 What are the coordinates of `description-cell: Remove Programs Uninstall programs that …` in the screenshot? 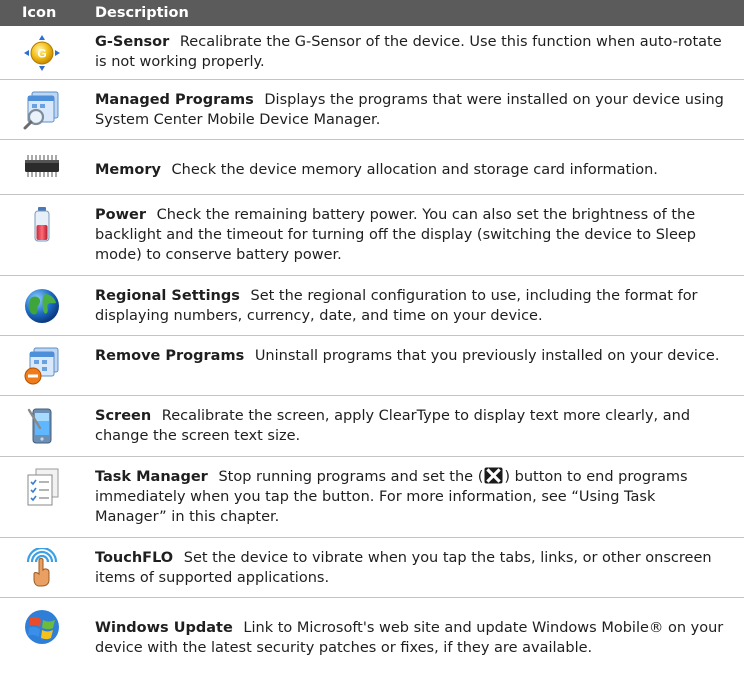 It's located at (419, 370).